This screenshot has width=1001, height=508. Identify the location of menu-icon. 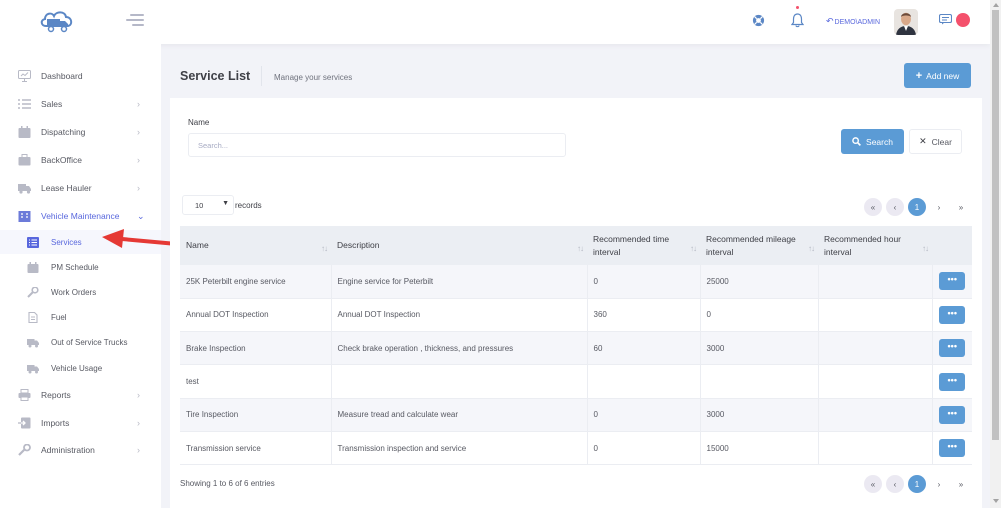
(134, 21).